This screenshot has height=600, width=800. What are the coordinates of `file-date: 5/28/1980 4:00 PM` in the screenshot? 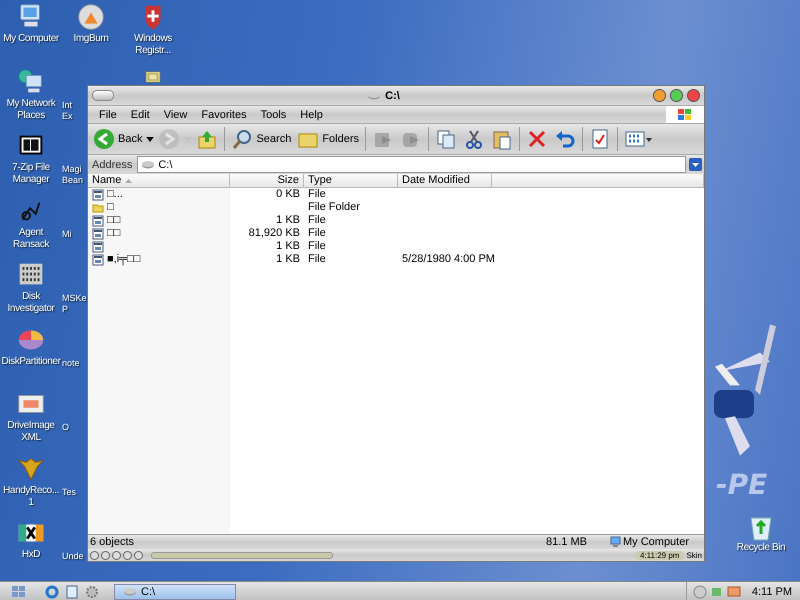 It's located at (448, 259).